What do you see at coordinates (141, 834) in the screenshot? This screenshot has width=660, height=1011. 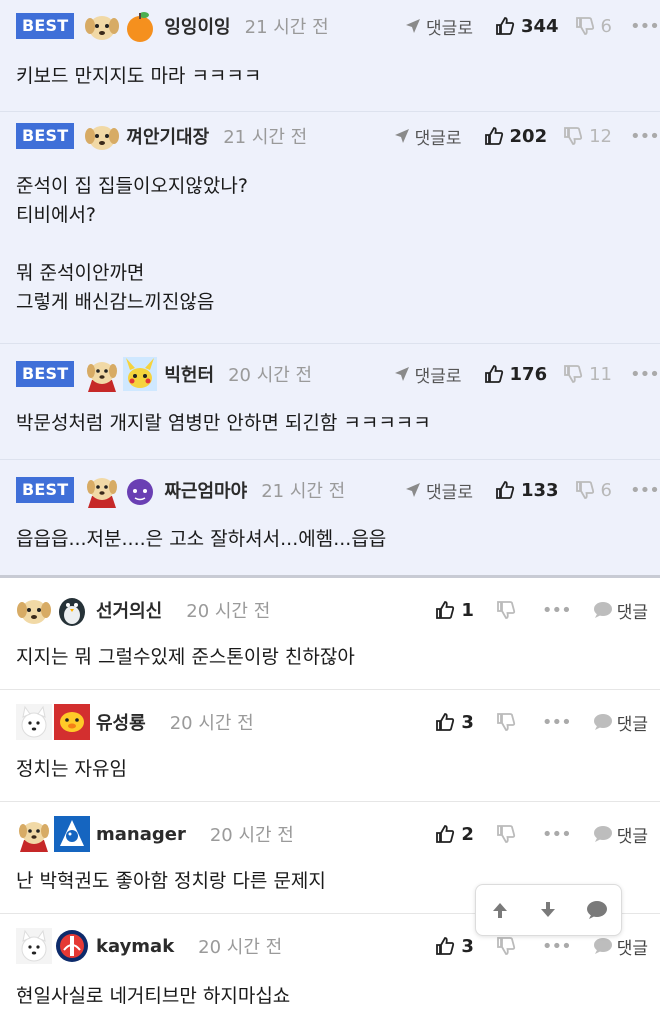 I see `nickname: manager` at bounding box center [141, 834].